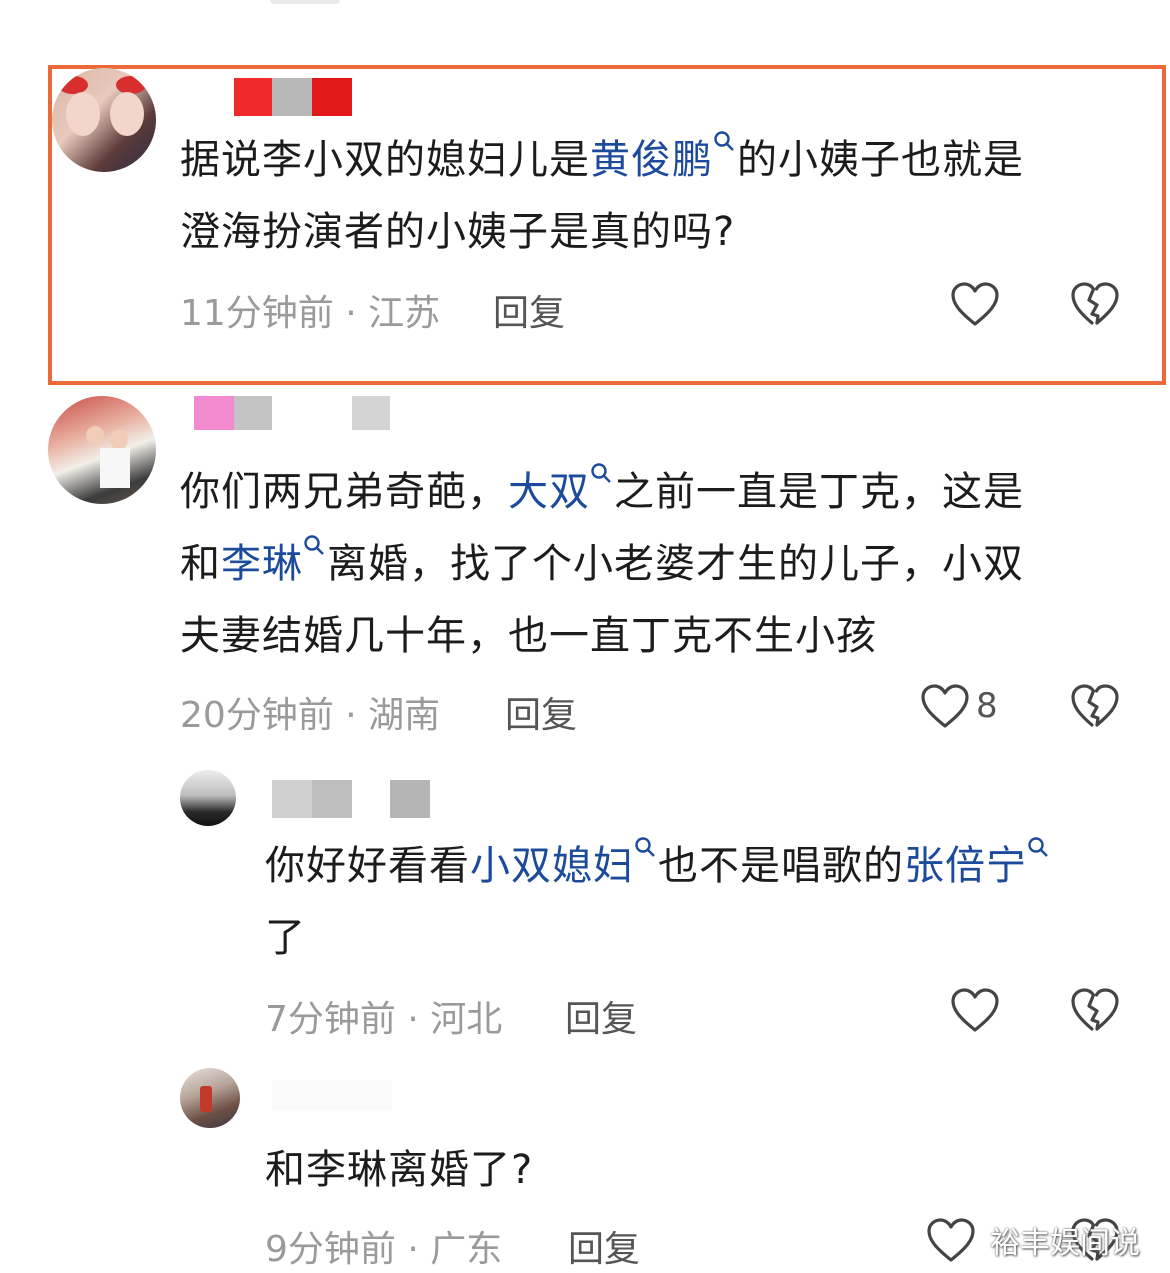 Image resolution: width=1170 pixels, height=1273 pixels. Describe the element at coordinates (564, 863) in the screenshot. I see `keyword-link: 小双媳妇` at that location.